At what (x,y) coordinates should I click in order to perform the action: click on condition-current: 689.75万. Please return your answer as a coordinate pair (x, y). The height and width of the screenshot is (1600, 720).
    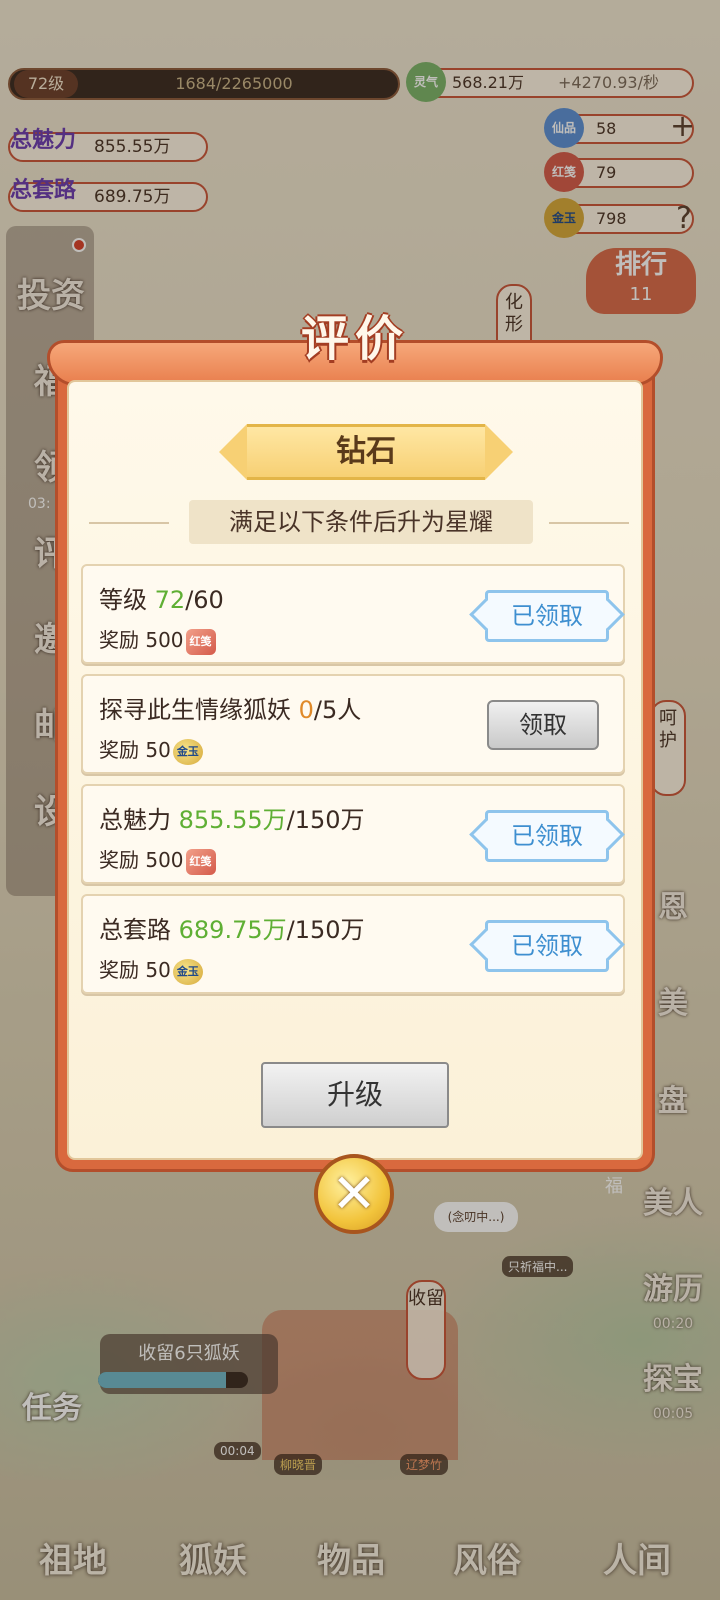
    Looking at the image, I should click on (232, 930).